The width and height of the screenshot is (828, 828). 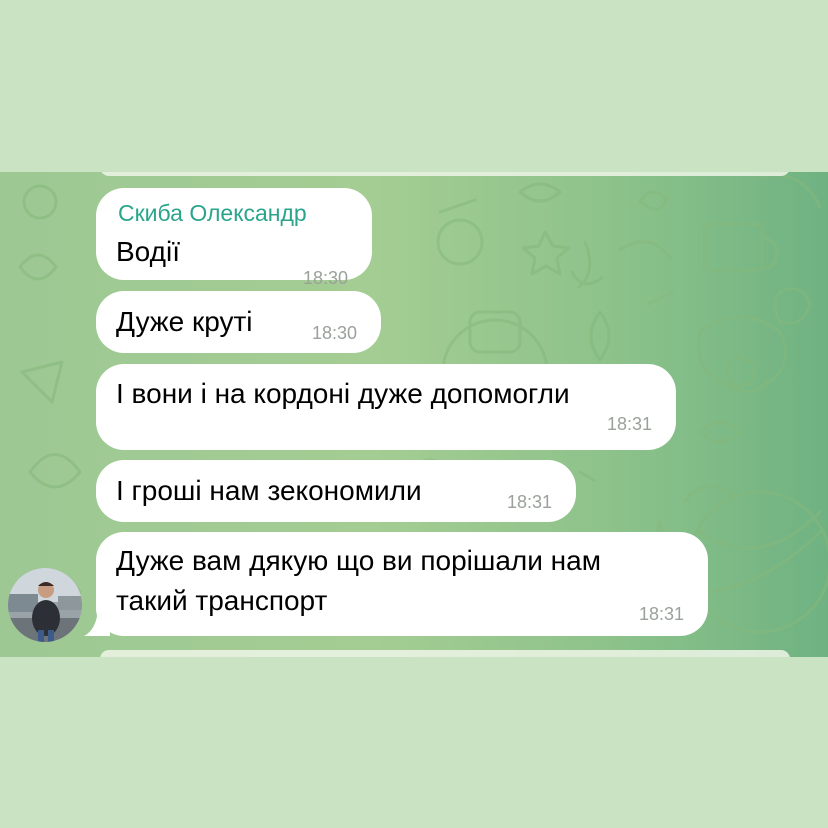 What do you see at coordinates (45, 605) in the screenshot?
I see `avatar` at bounding box center [45, 605].